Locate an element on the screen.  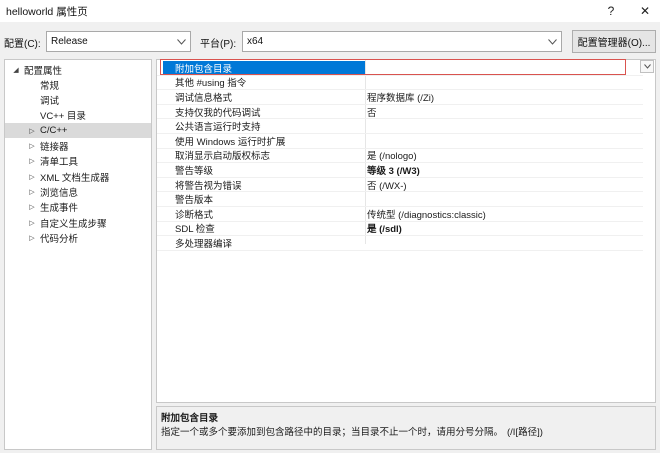
platform-label: 平台(P): is located at coordinates (218, 44).